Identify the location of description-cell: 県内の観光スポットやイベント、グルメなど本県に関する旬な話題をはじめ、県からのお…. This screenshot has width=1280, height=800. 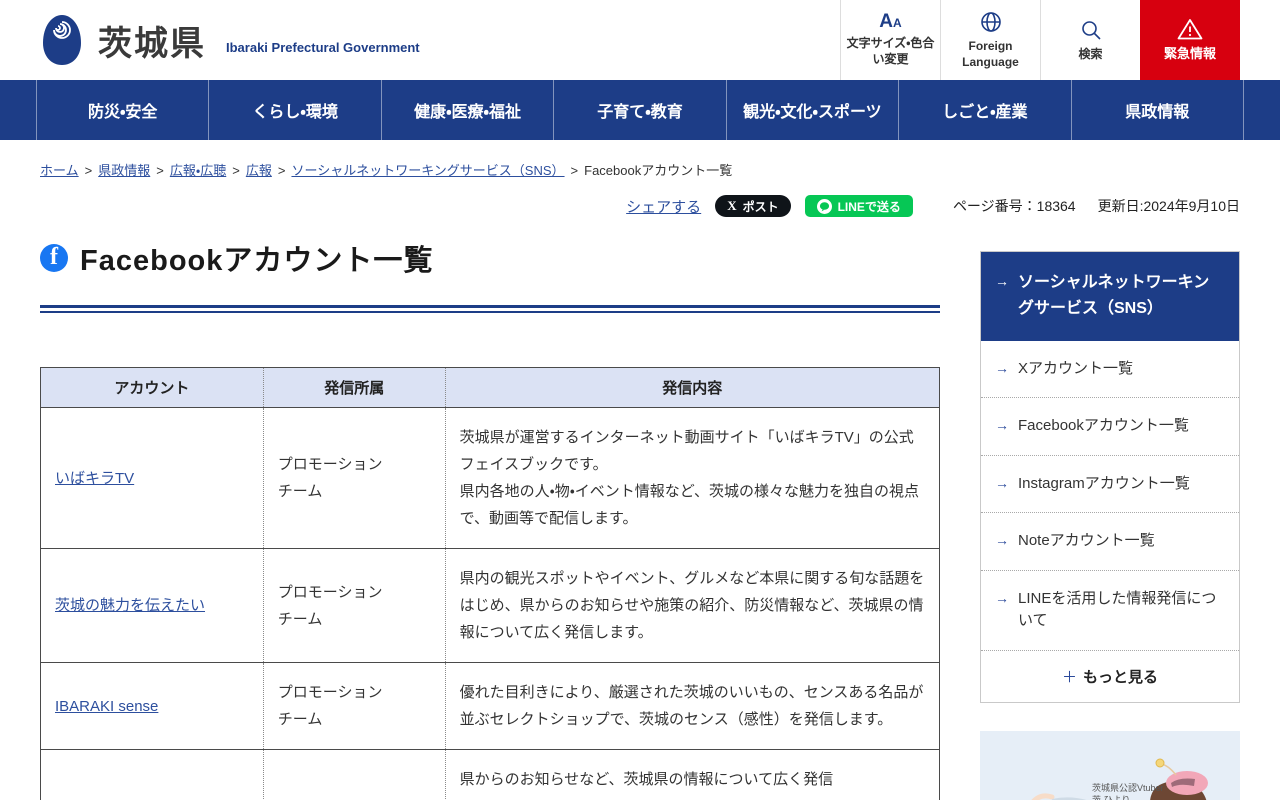
(692, 605).